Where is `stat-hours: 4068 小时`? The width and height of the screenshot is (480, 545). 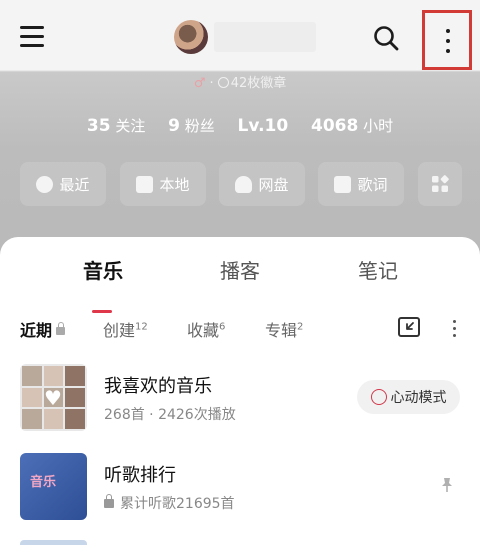 stat-hours: 4068 小时 is located at coordinates (352, 125).